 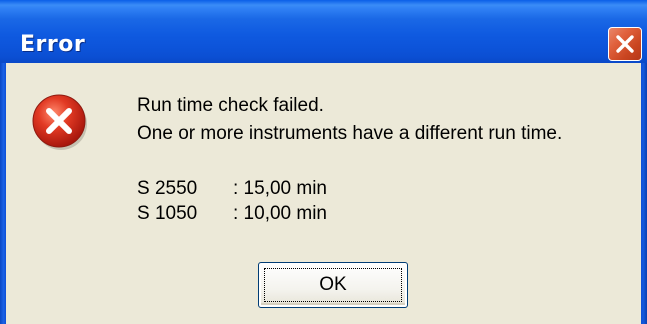 What do you see at coordinates (230, 105) in the screenshot?
I see `message-line-1: Run time check failed.` at bounding box center [230, 105].